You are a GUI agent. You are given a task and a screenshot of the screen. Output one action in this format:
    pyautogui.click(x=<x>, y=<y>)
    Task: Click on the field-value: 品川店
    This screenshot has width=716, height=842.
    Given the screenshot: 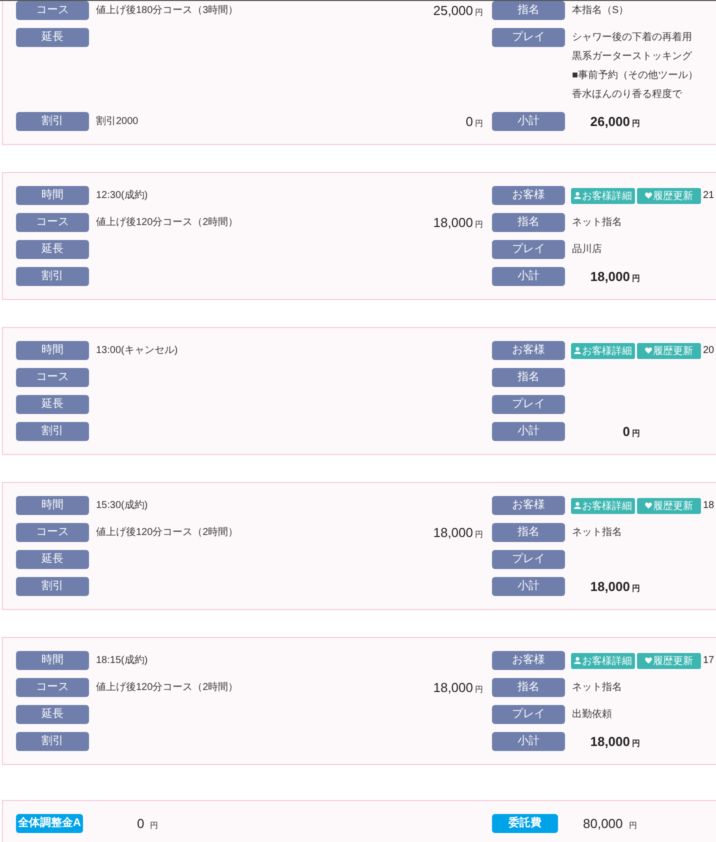 What is the action you would take?
    pyautogui.click(x=587, y=249)
    